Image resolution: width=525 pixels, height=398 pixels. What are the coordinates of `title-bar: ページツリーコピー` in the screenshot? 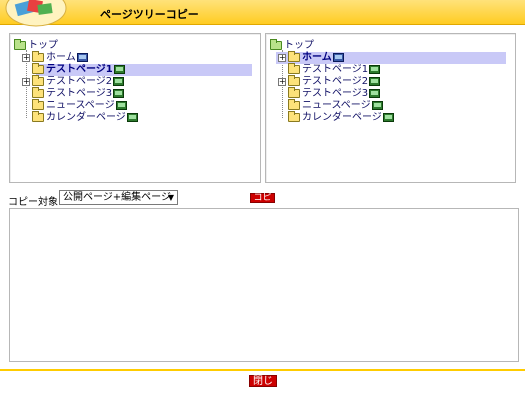 It's located at (262, 13).